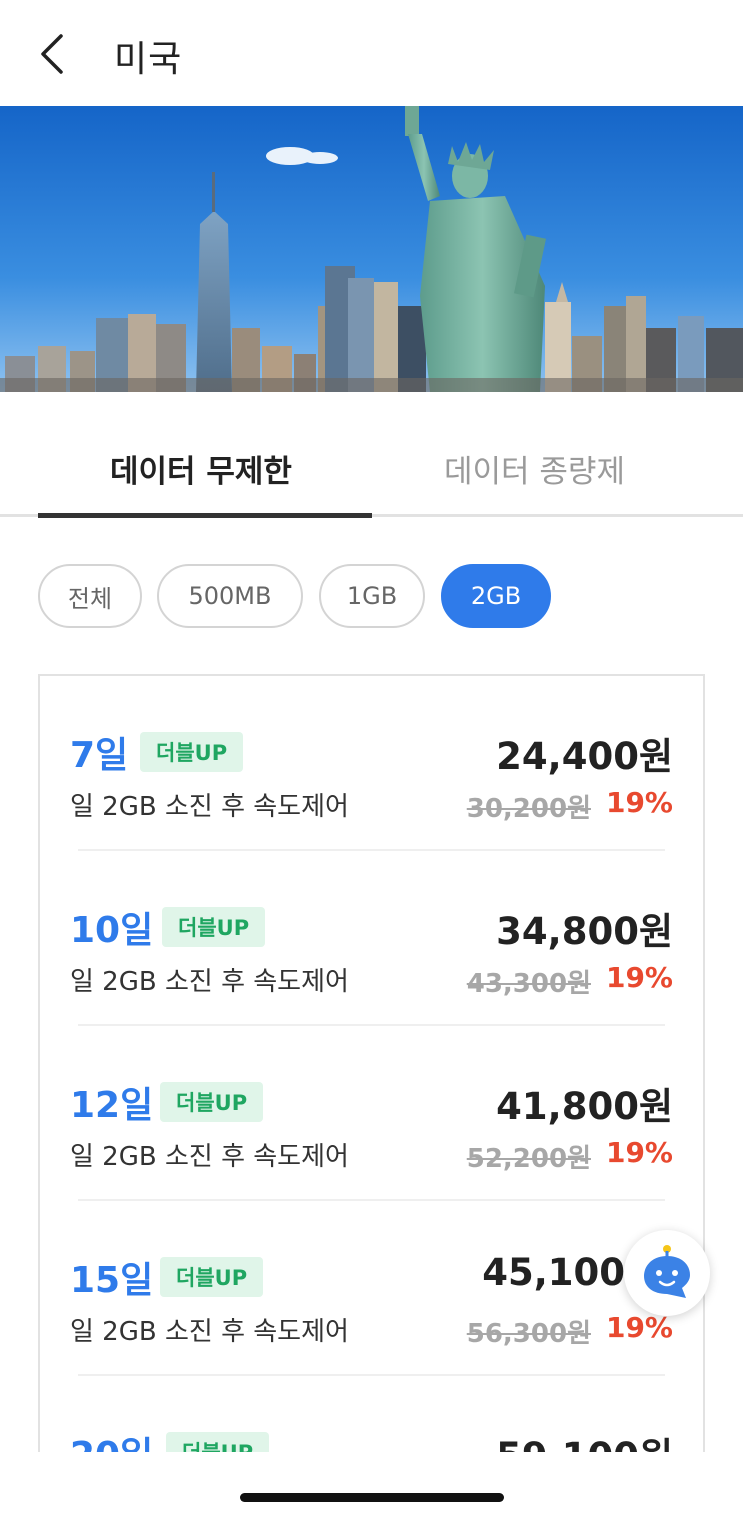 The height and width of the screenshot is (1518, 743). I want to click on tab-metered-data: 데이터 종량제, so click(534, 468).